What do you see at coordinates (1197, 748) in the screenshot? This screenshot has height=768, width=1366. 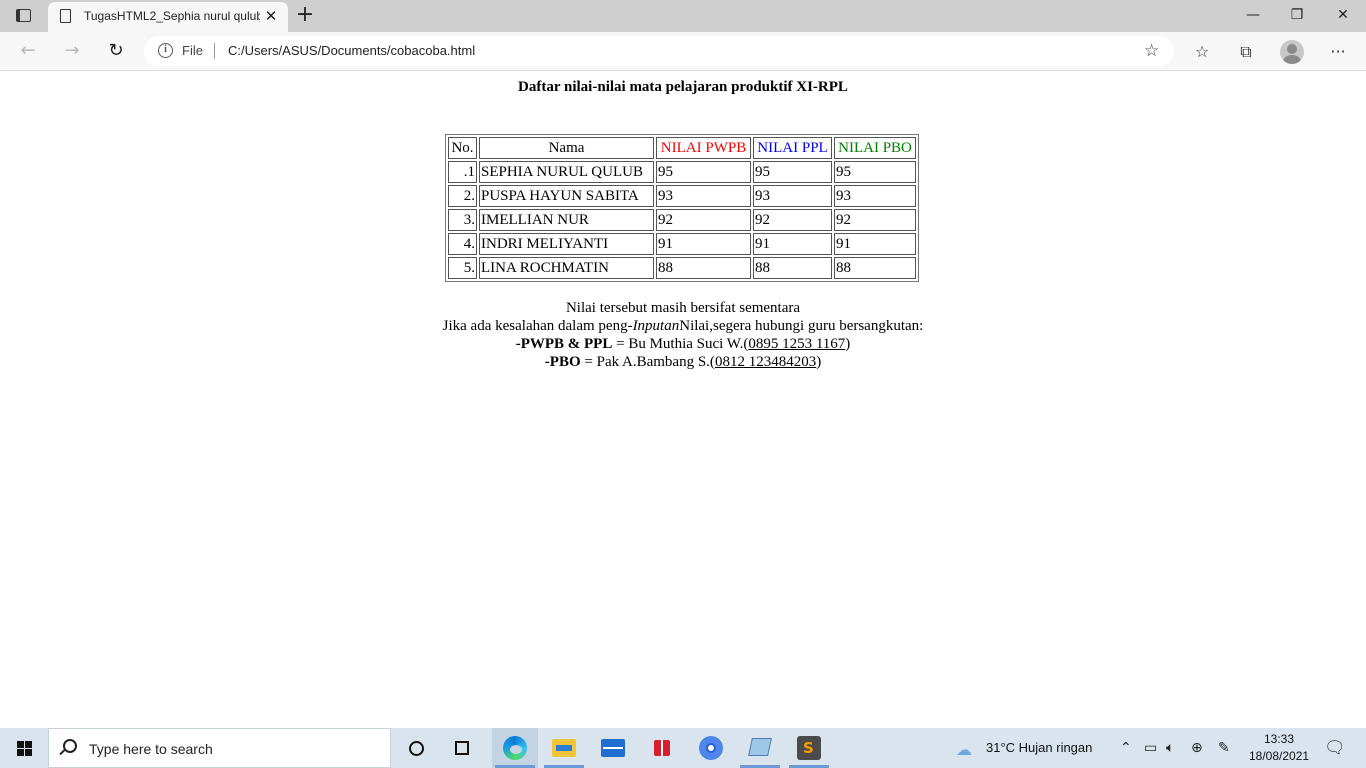 I see `network-globe-icon: ⊕` at bounding box center [1197, 748].